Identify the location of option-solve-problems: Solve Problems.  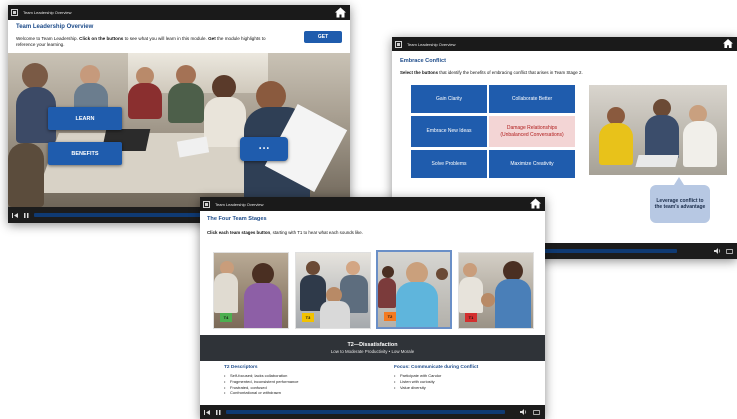
(449, 164).